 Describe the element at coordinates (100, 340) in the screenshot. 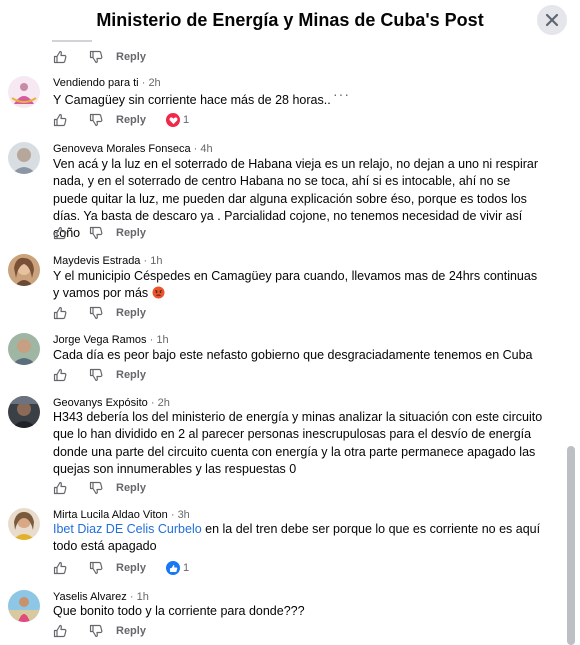

I see `author-name: Jorge Vega Ramos` at that location.